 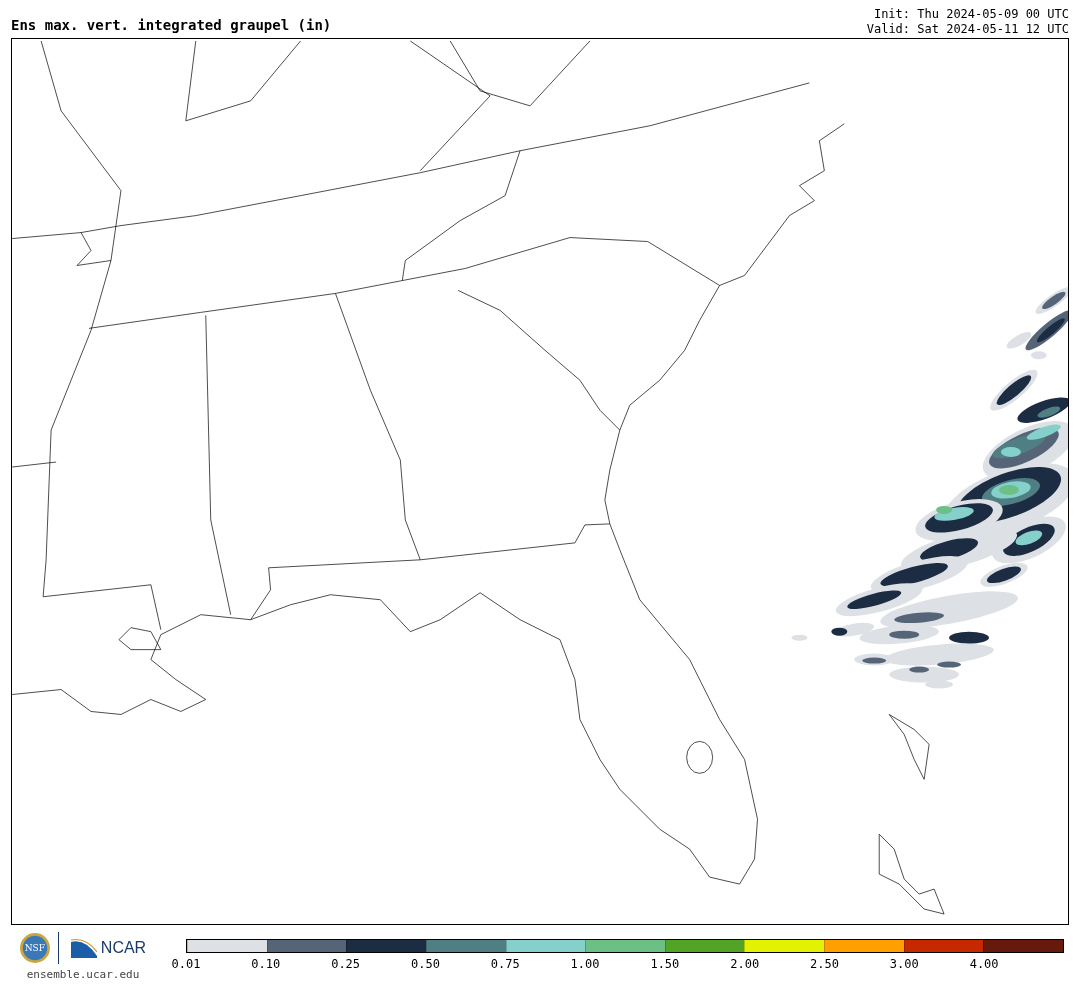 I want to click on scale-label: 1.50, so click(x=665, y=964).